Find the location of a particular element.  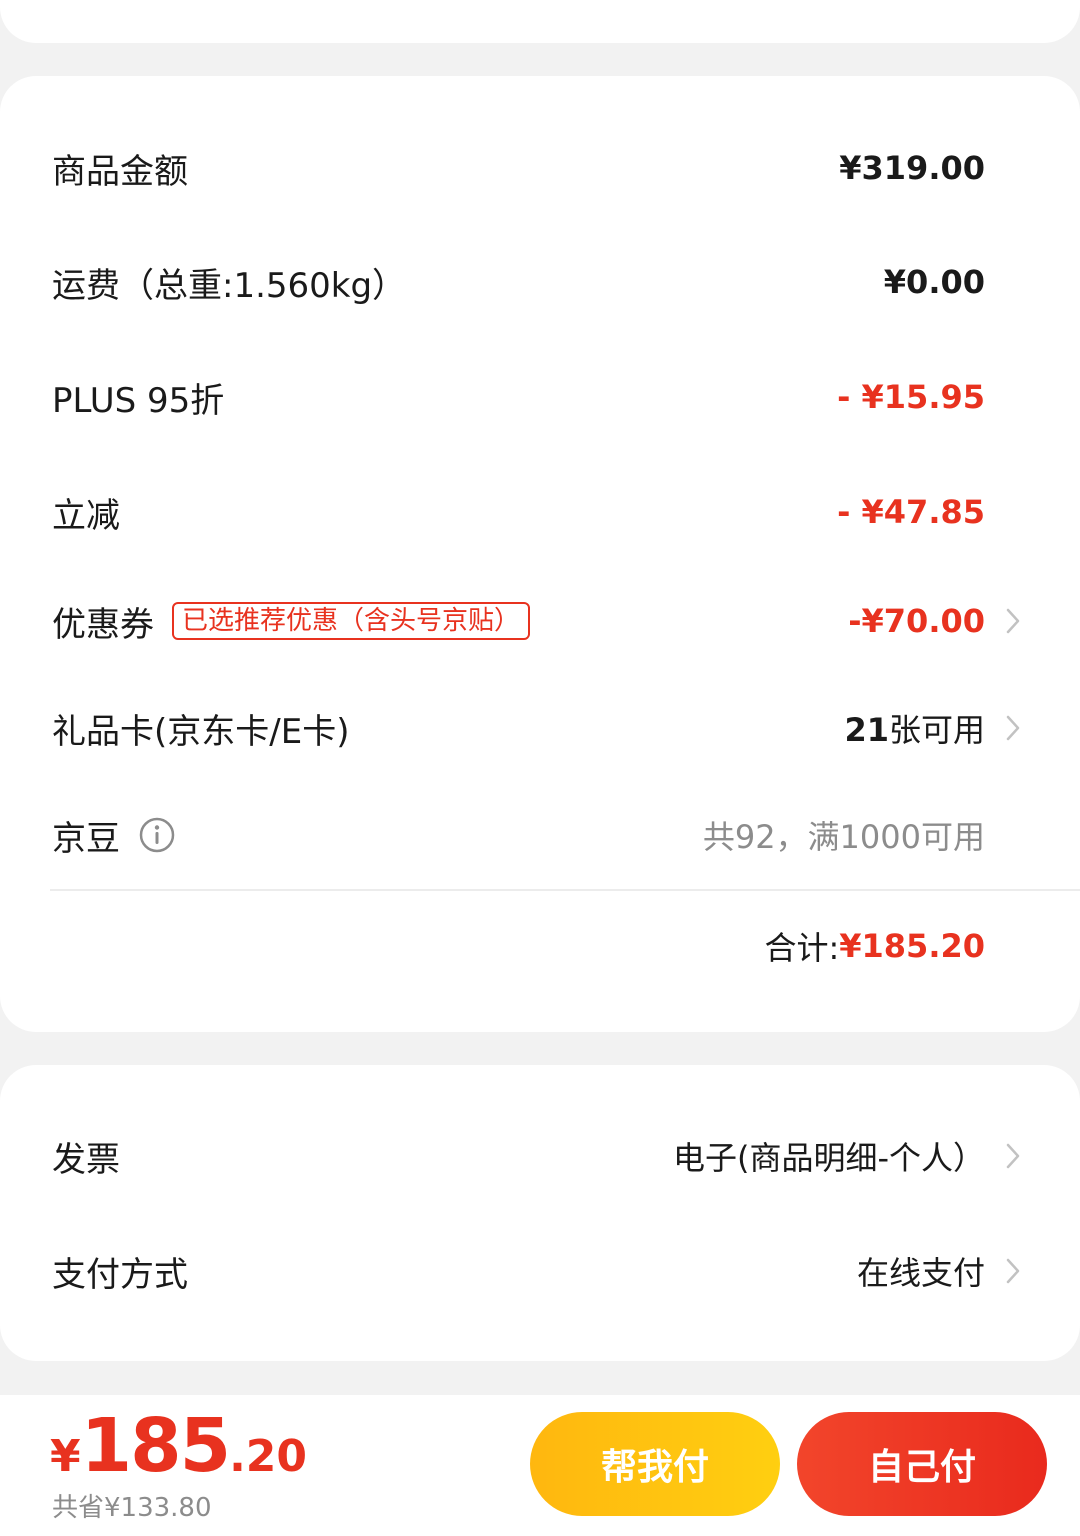

instant-discount-label: 立减 is located at coordinates (86, 515).